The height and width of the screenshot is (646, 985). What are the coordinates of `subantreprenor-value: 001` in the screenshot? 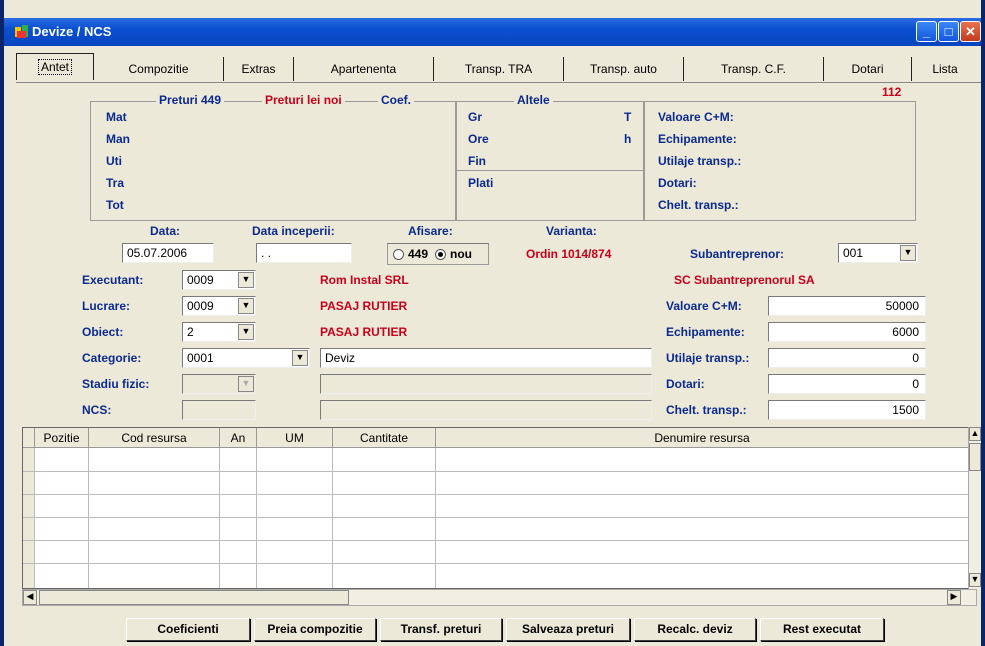 It's located at (853, 253).